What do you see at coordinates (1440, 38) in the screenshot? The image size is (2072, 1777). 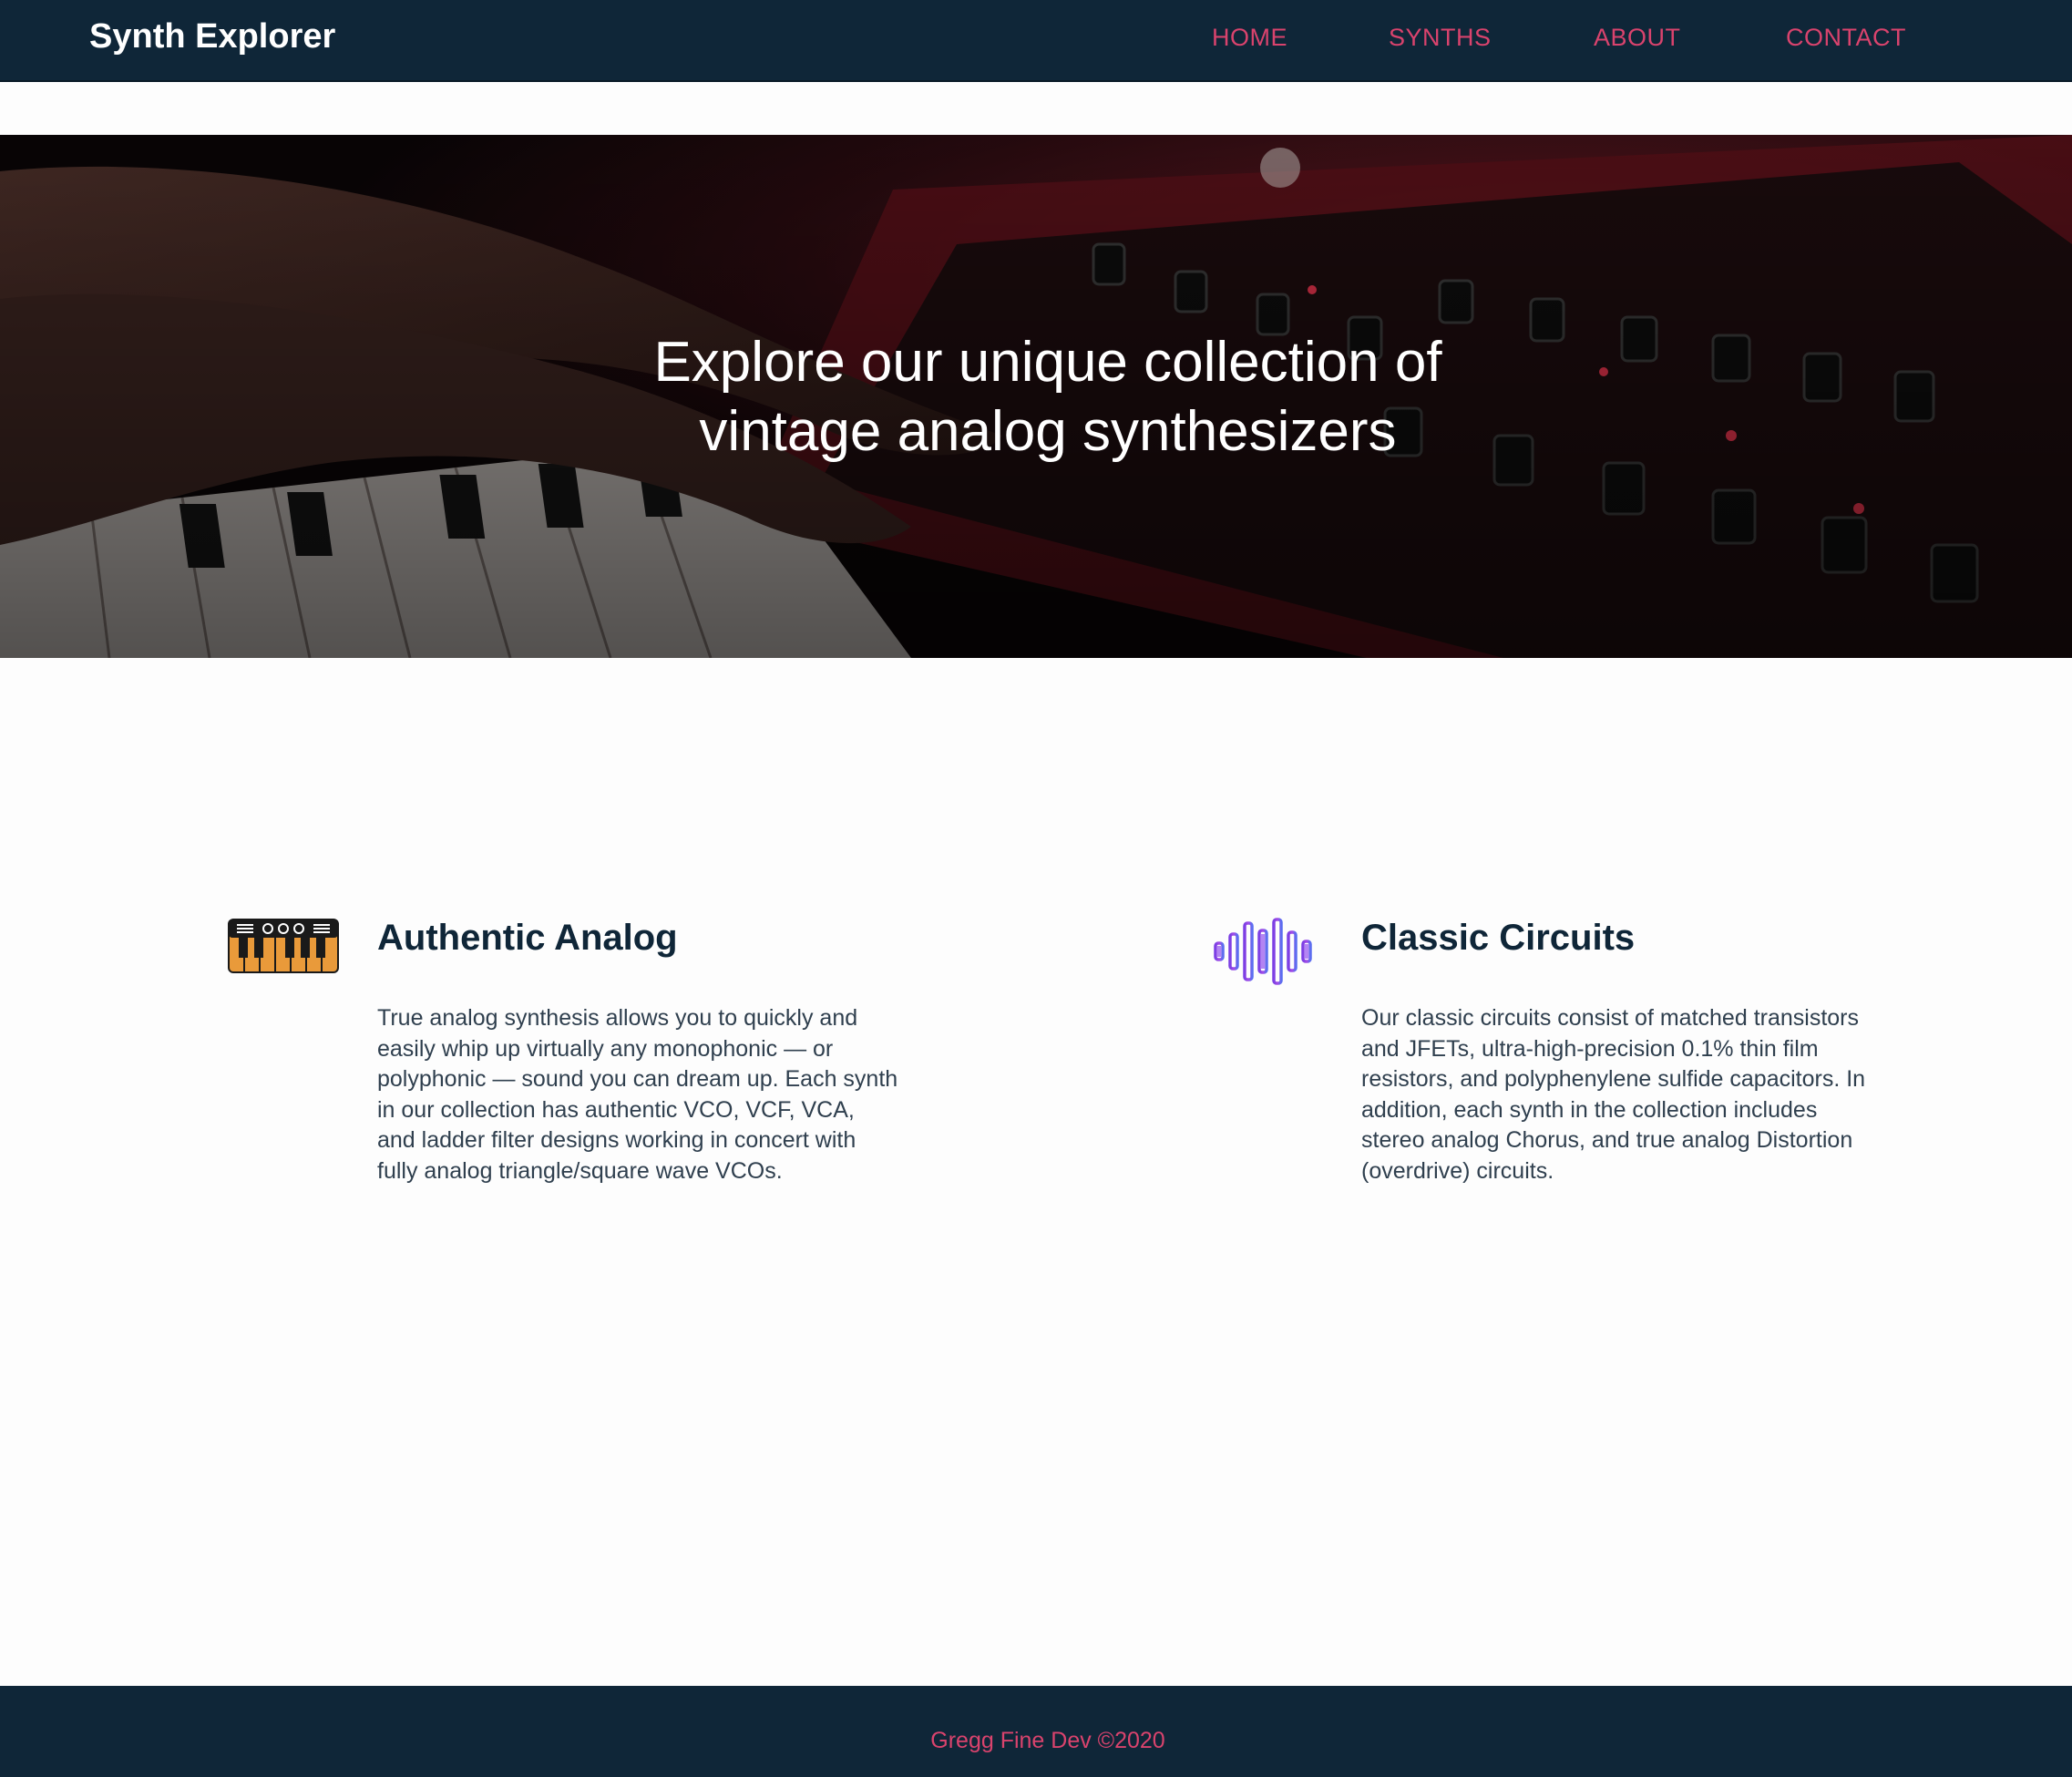 I see `nav-link-synths: SYNTHS` at bounding box center [1440, 38].